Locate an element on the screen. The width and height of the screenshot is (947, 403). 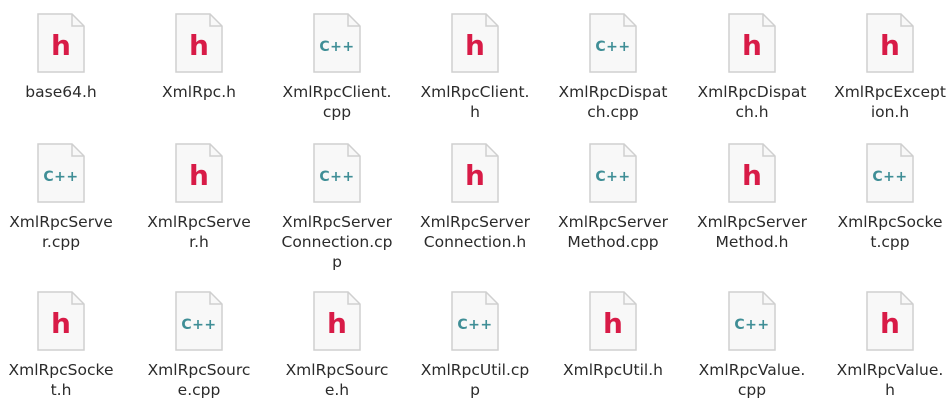
file-name: XmlRpcValue.cpp is located at coordinates (752, 380).